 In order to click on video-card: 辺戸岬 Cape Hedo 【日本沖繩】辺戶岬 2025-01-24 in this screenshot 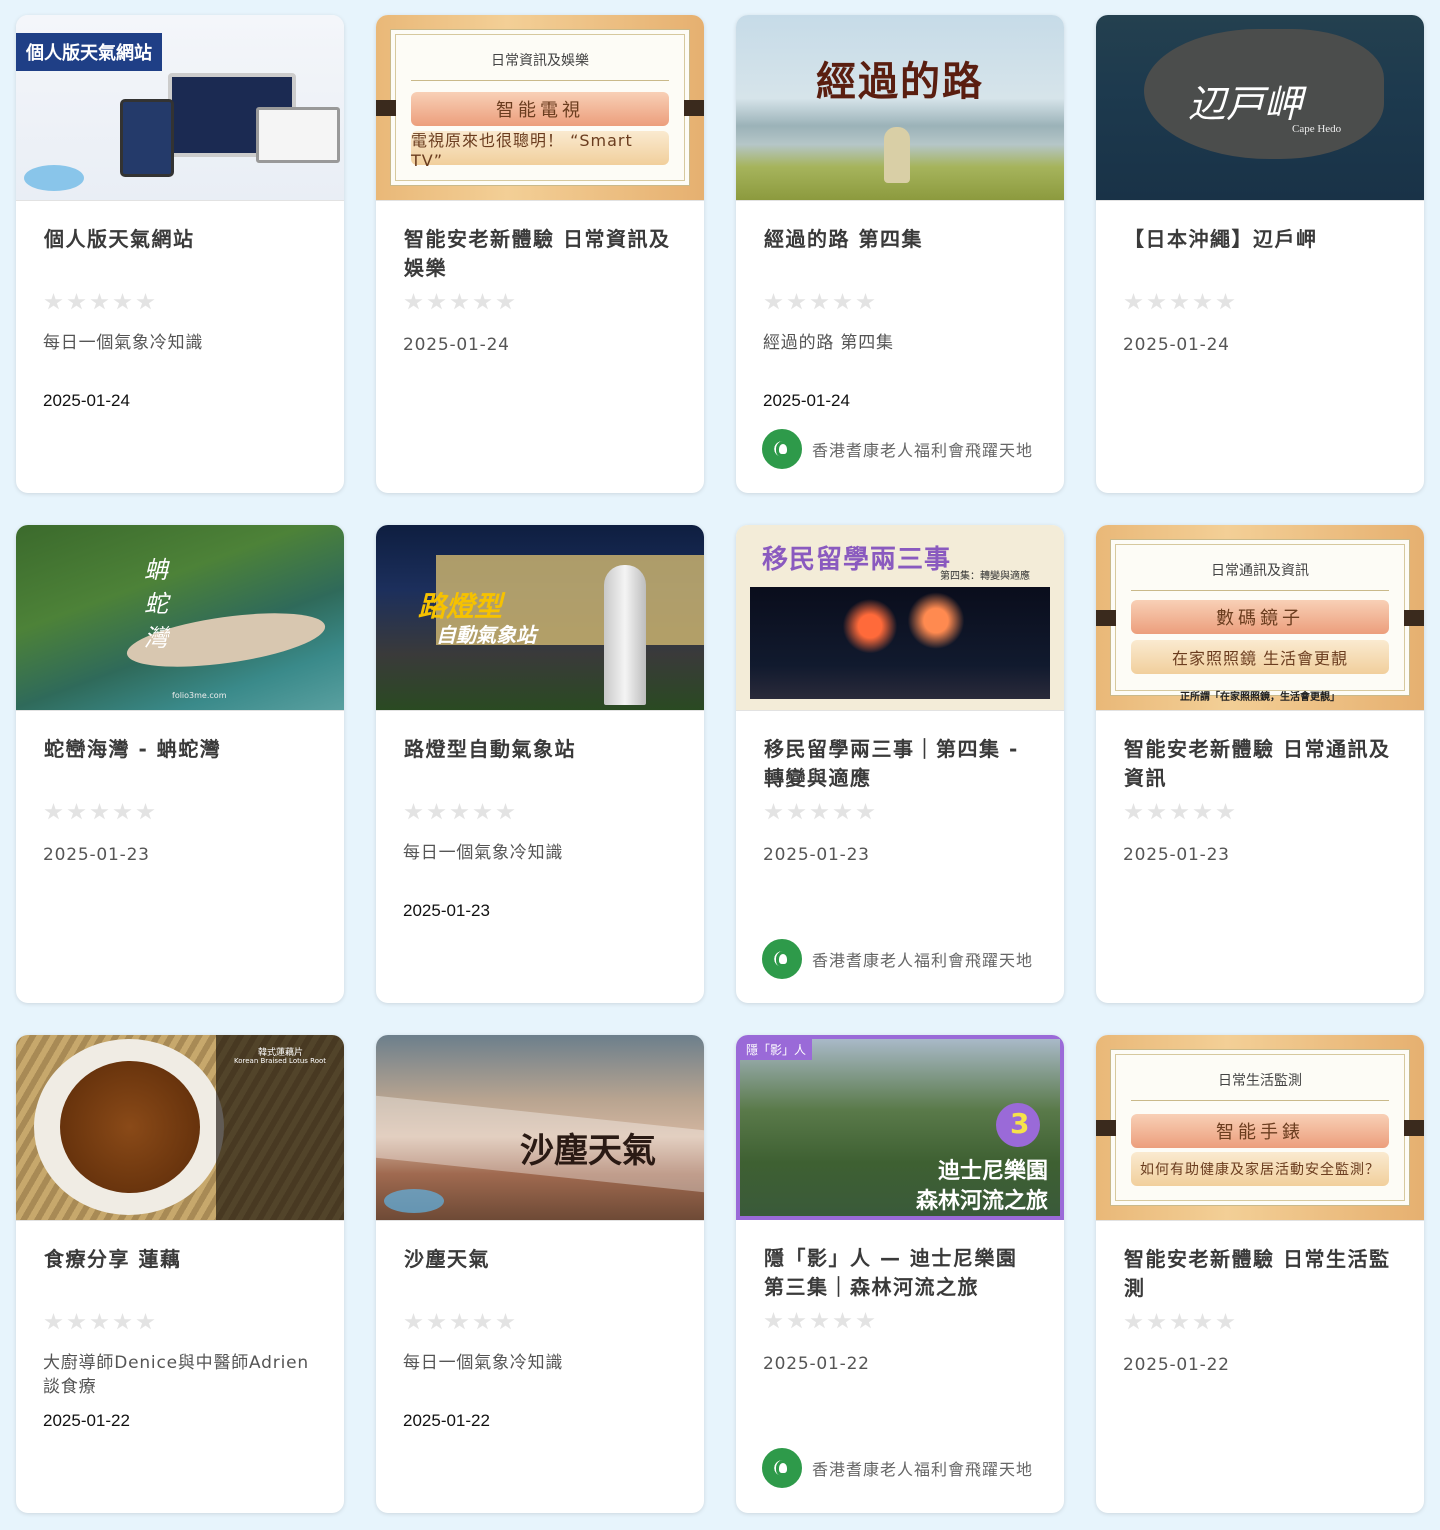, I will do `click(1260, 254)`.